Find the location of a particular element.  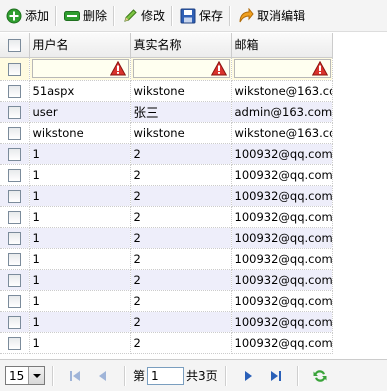

column-header-realname: 真实名称 is located at coordinates (181, 45).